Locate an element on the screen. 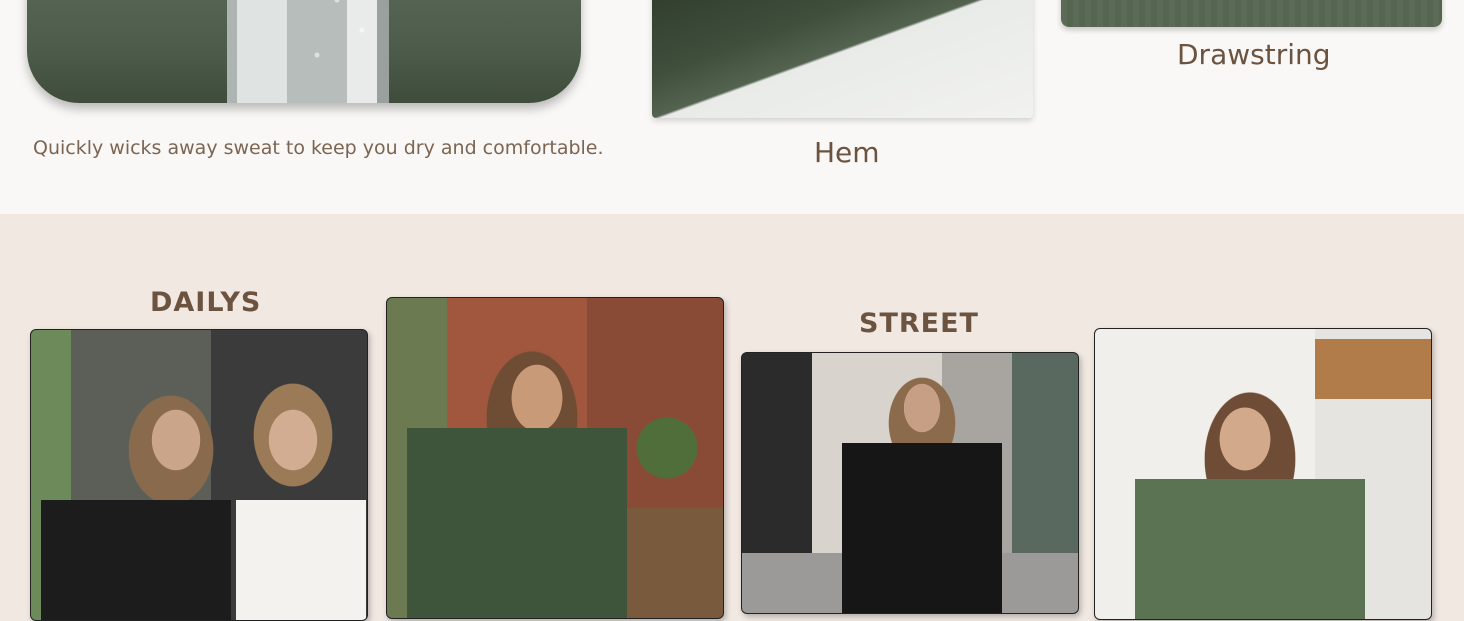 The height and width of the screenshot is (621, 1464). street-heading: STREET is located at coordinates (919, 323).